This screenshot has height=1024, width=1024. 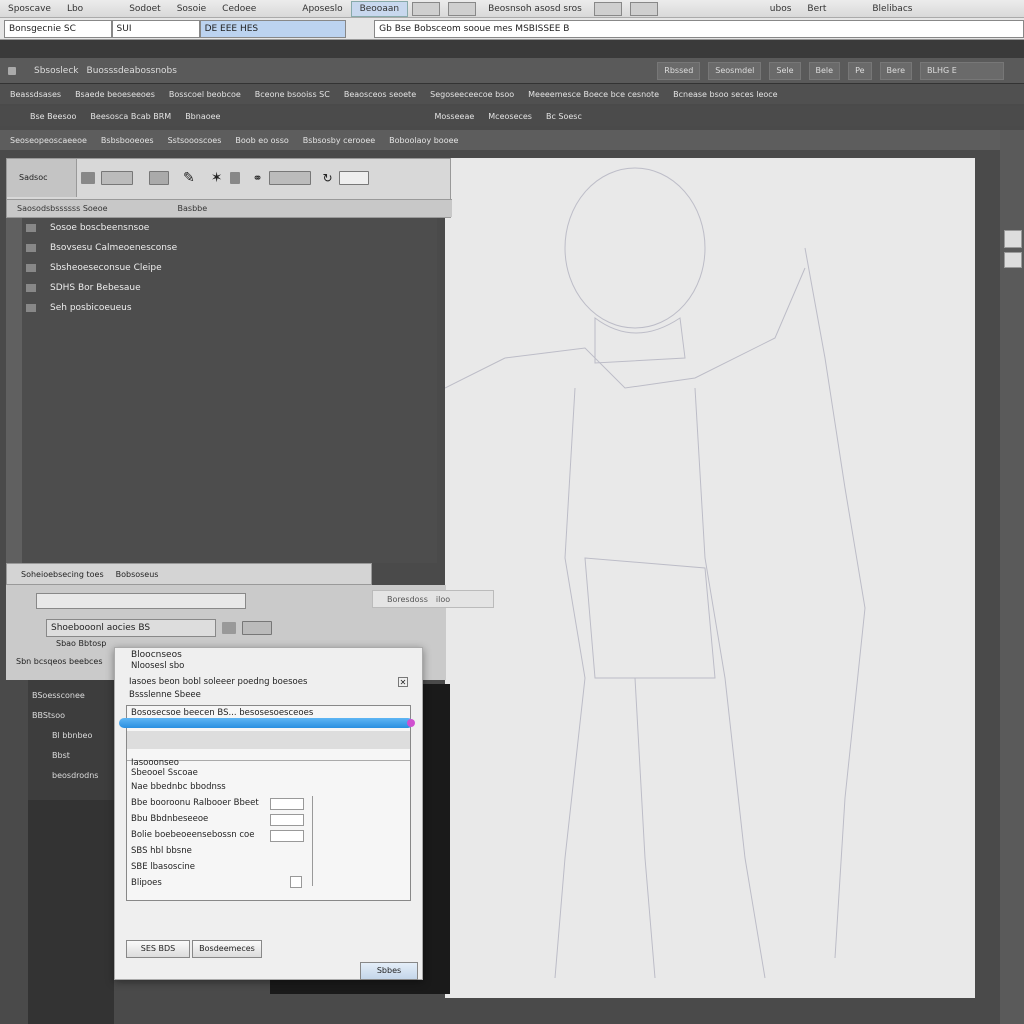 I want to click on small-button-4: Bere, so click(x=895, y=70).